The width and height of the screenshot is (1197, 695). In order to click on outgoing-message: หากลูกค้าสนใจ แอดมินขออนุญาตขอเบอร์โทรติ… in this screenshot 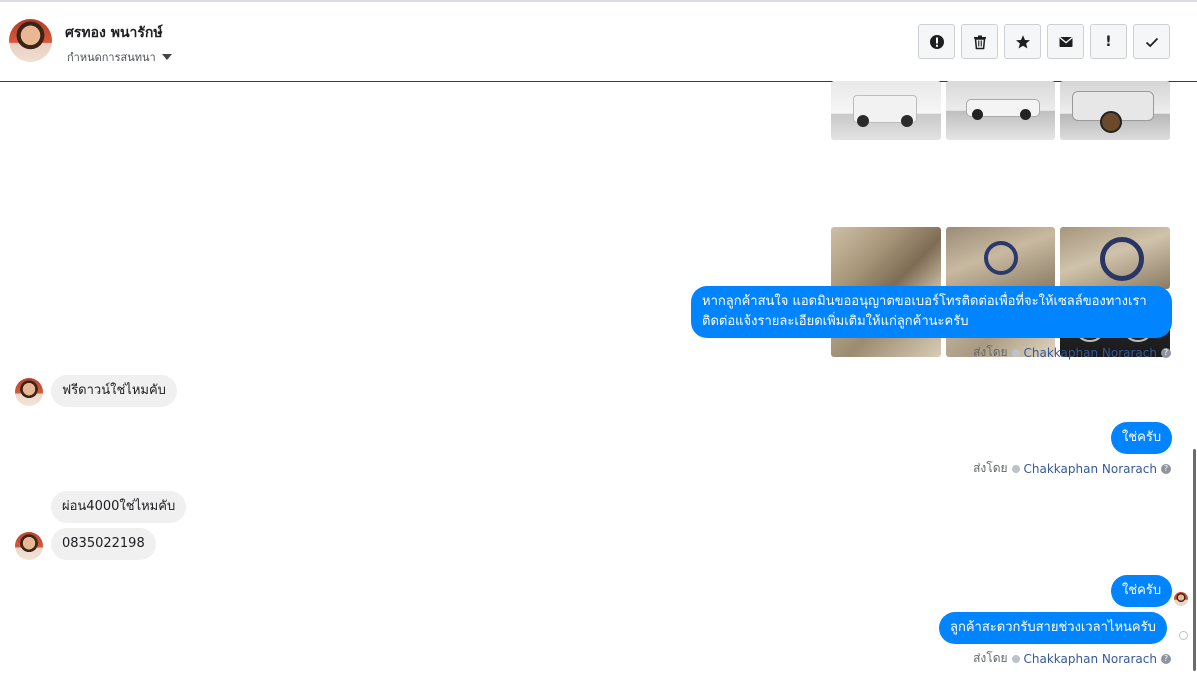, I will do `click(931, 312)`.